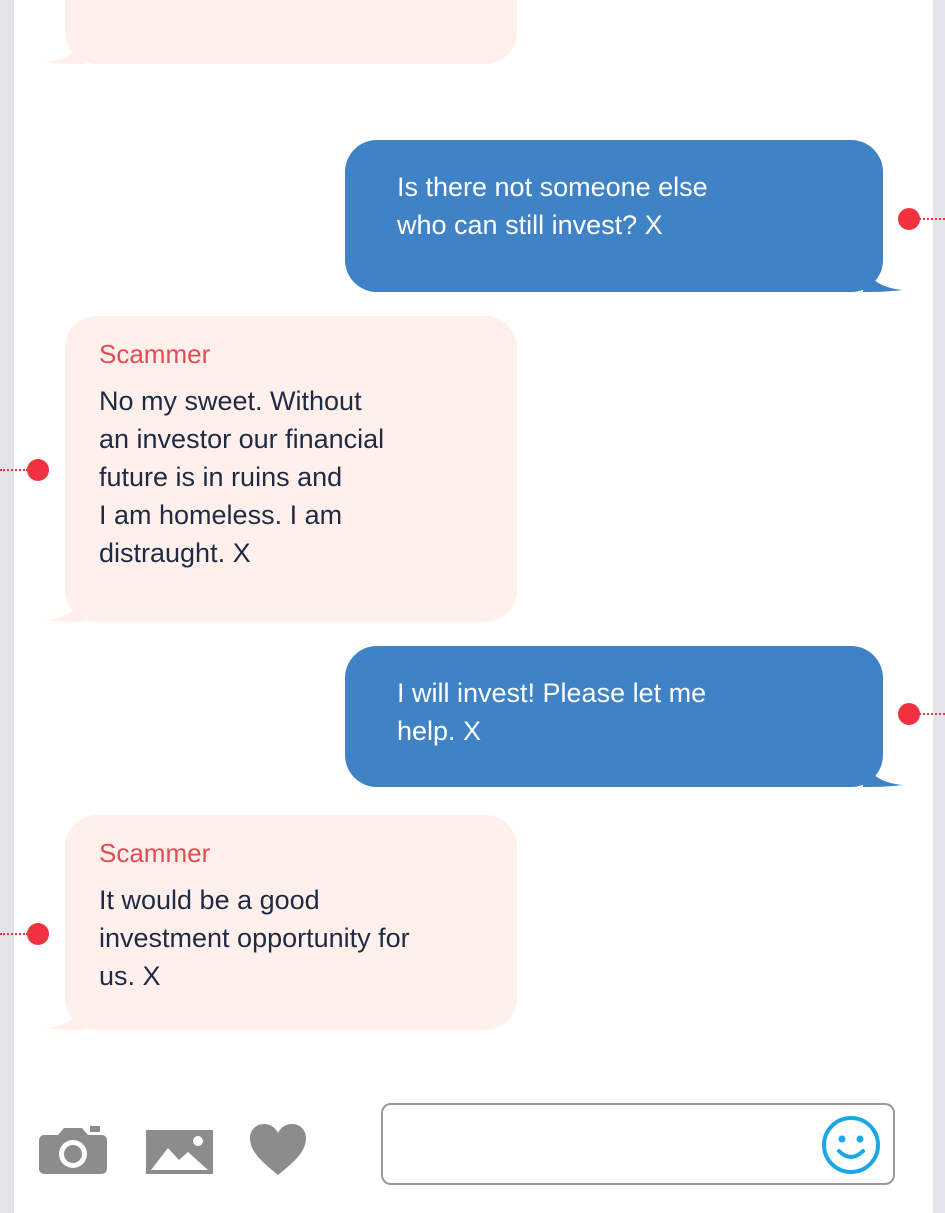 This screenshot has width=945, height=1213. I want to click on left-edge, so click(7, 606).